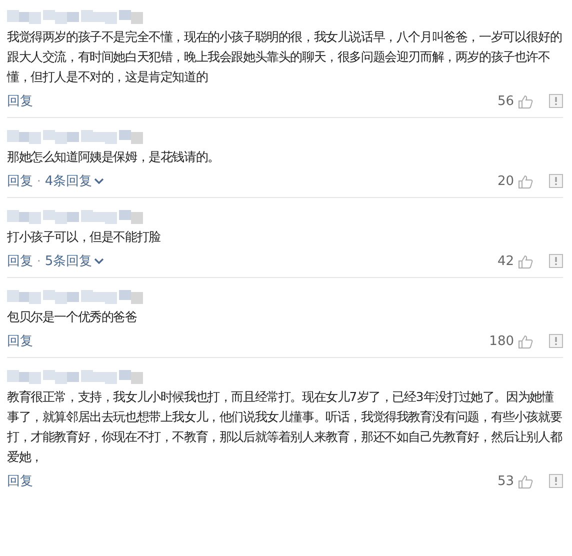 The image size is (572, 556). I want to click on like-count: 53, so click(505, 481).